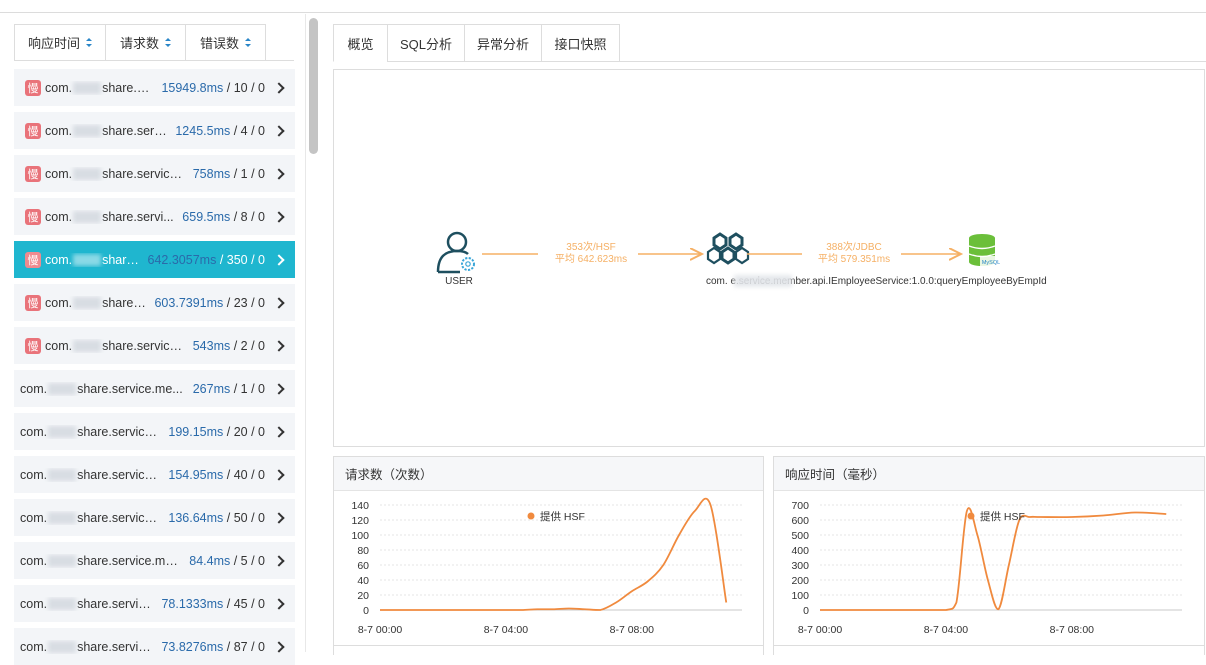 Image resolution: width=1206 pixels, height=665 pixels. I want to click on list-item: 慢com.share.servi...659.5ms / 8 / 0, so click(154, 216).